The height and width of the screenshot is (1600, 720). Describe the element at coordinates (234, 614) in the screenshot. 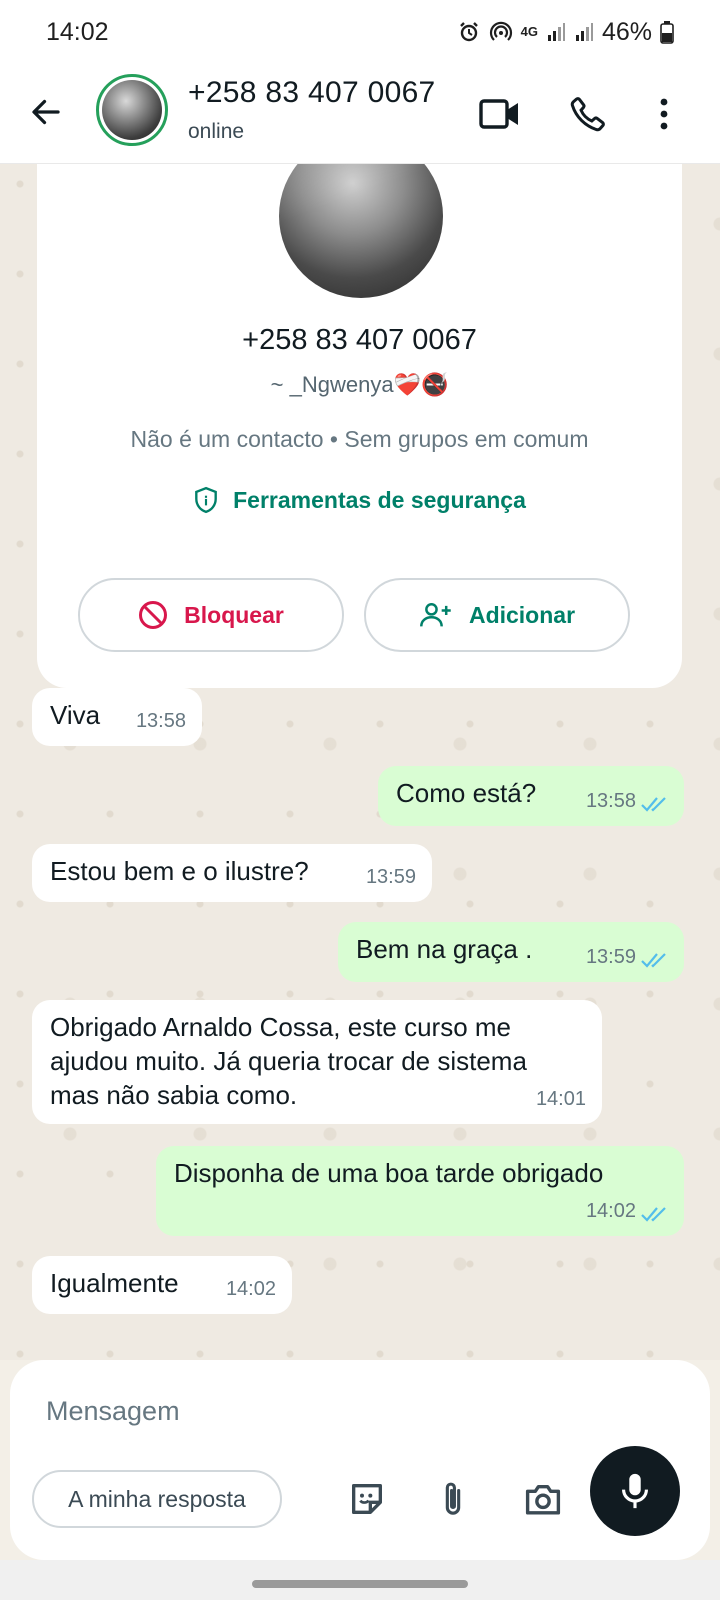

I see `block-label: Bloquear` at that location.